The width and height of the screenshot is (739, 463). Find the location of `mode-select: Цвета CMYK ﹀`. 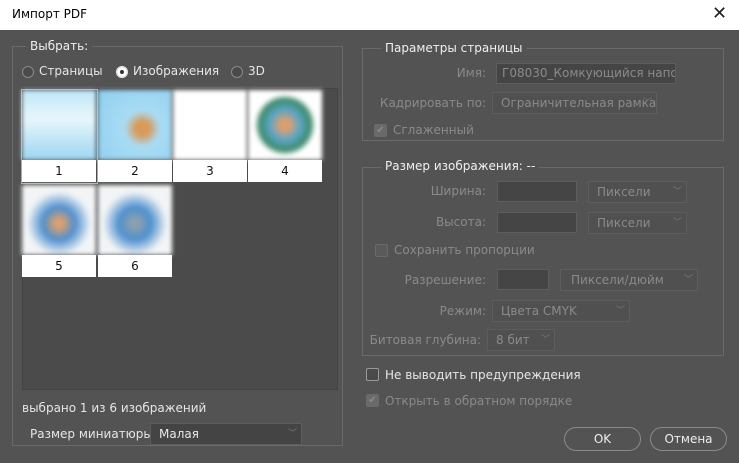

mode-select: Цвета CMYK ﹀ is located at coordinates (561, 311).